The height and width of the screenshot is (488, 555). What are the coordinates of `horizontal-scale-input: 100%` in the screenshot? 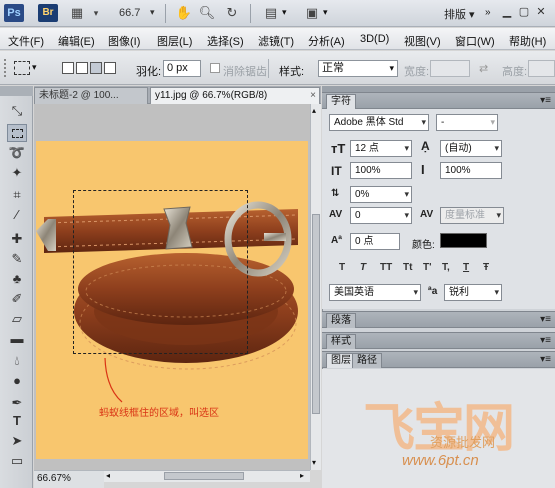 It's located at (471, 170).